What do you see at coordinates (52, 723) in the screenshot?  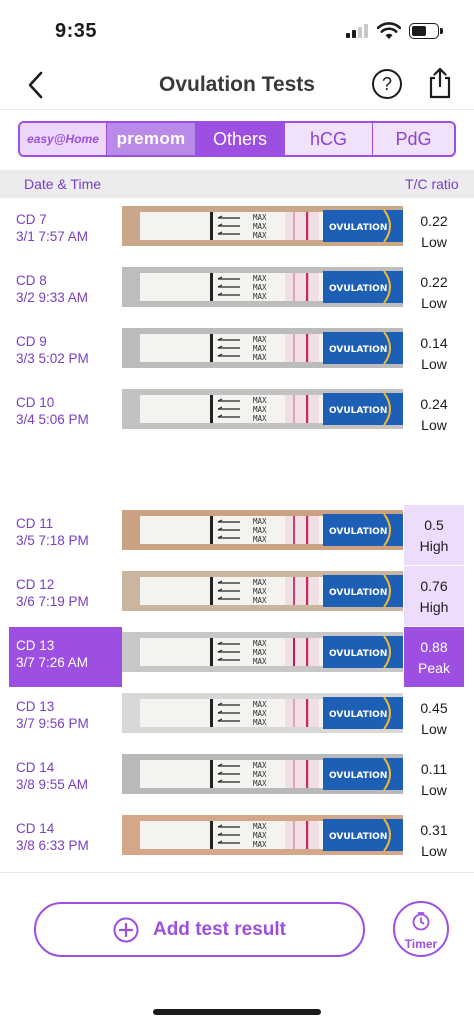 I see `test-datetime: 3/7 9:56 PM` at bounding box center [52, 723].